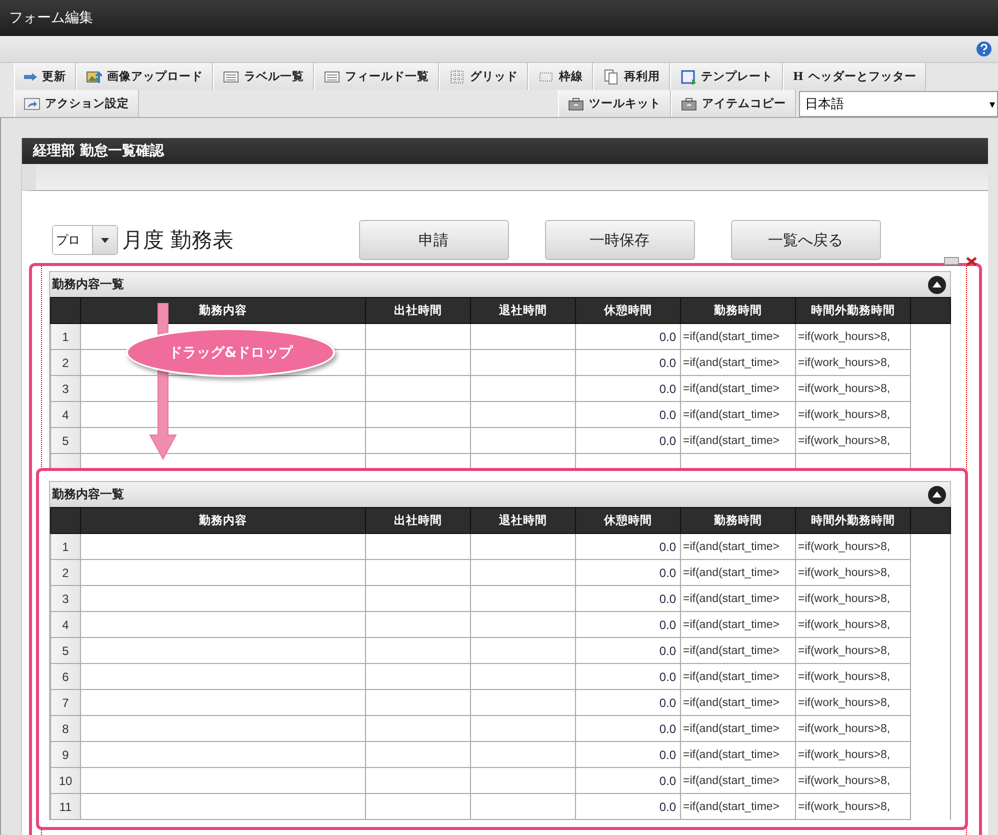  Describe the element at coordinates (984, 49) in the screenshot. I see `help-icon` at that location.